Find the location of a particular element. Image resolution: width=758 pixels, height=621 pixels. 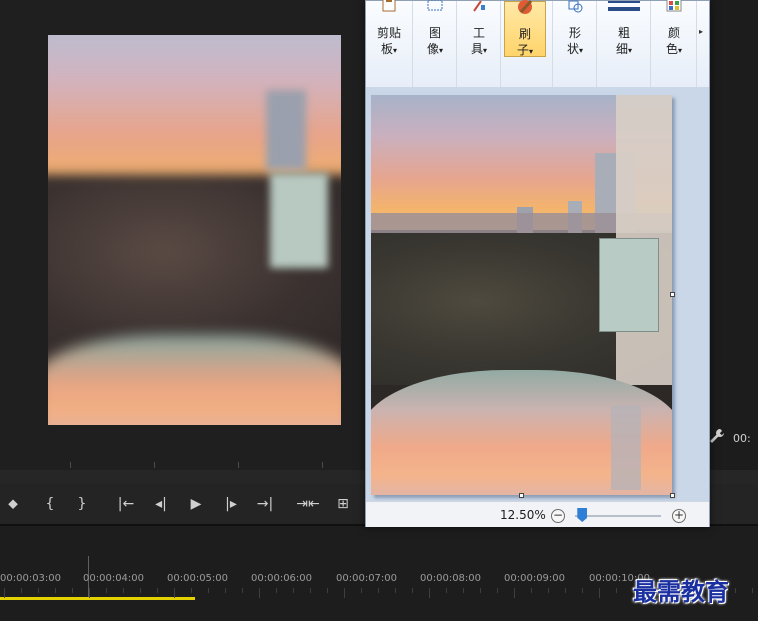

ribbon-label: 刷 is located at coordinates (524, 34).